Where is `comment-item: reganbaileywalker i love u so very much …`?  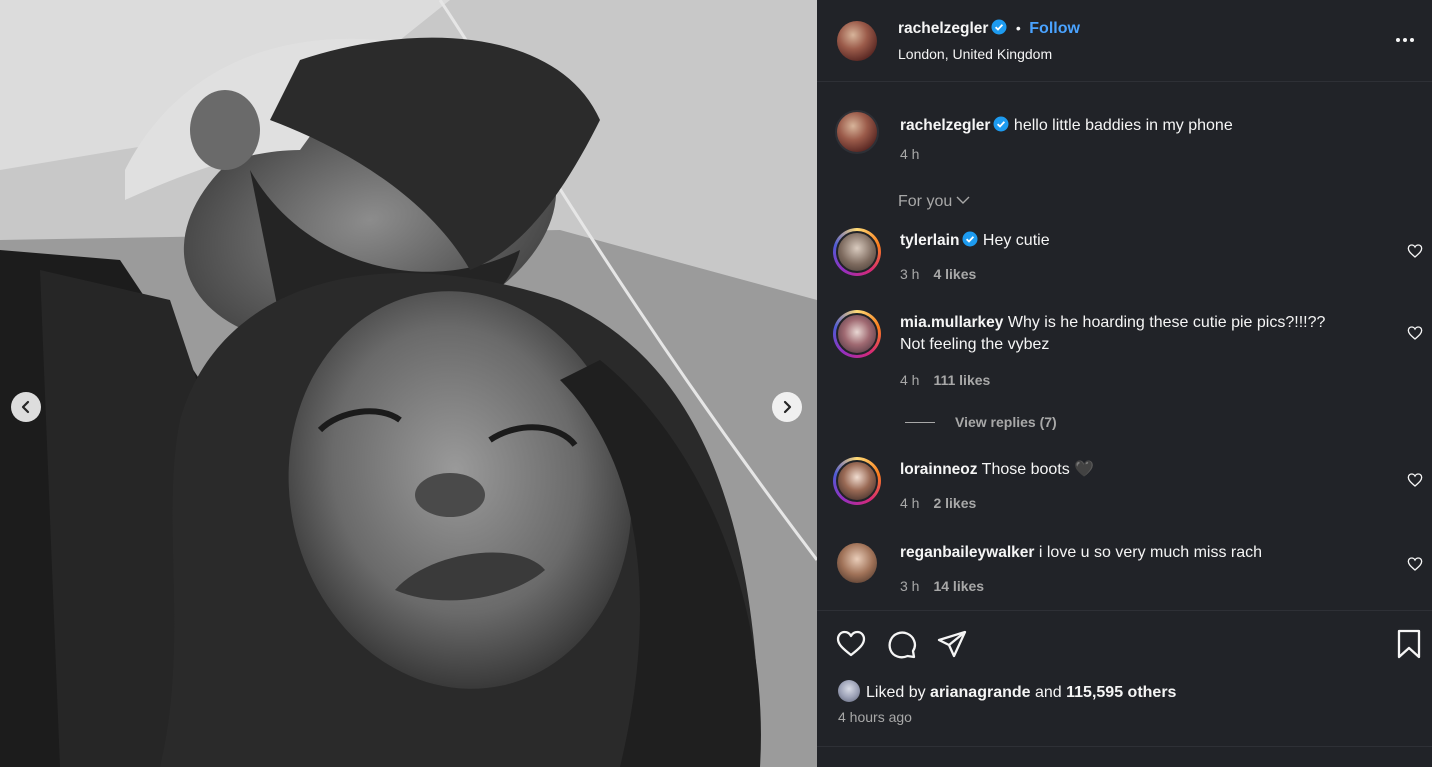 comment-item: reganbaileywalker i love u so very much … is located at coordinates (1128, 570).